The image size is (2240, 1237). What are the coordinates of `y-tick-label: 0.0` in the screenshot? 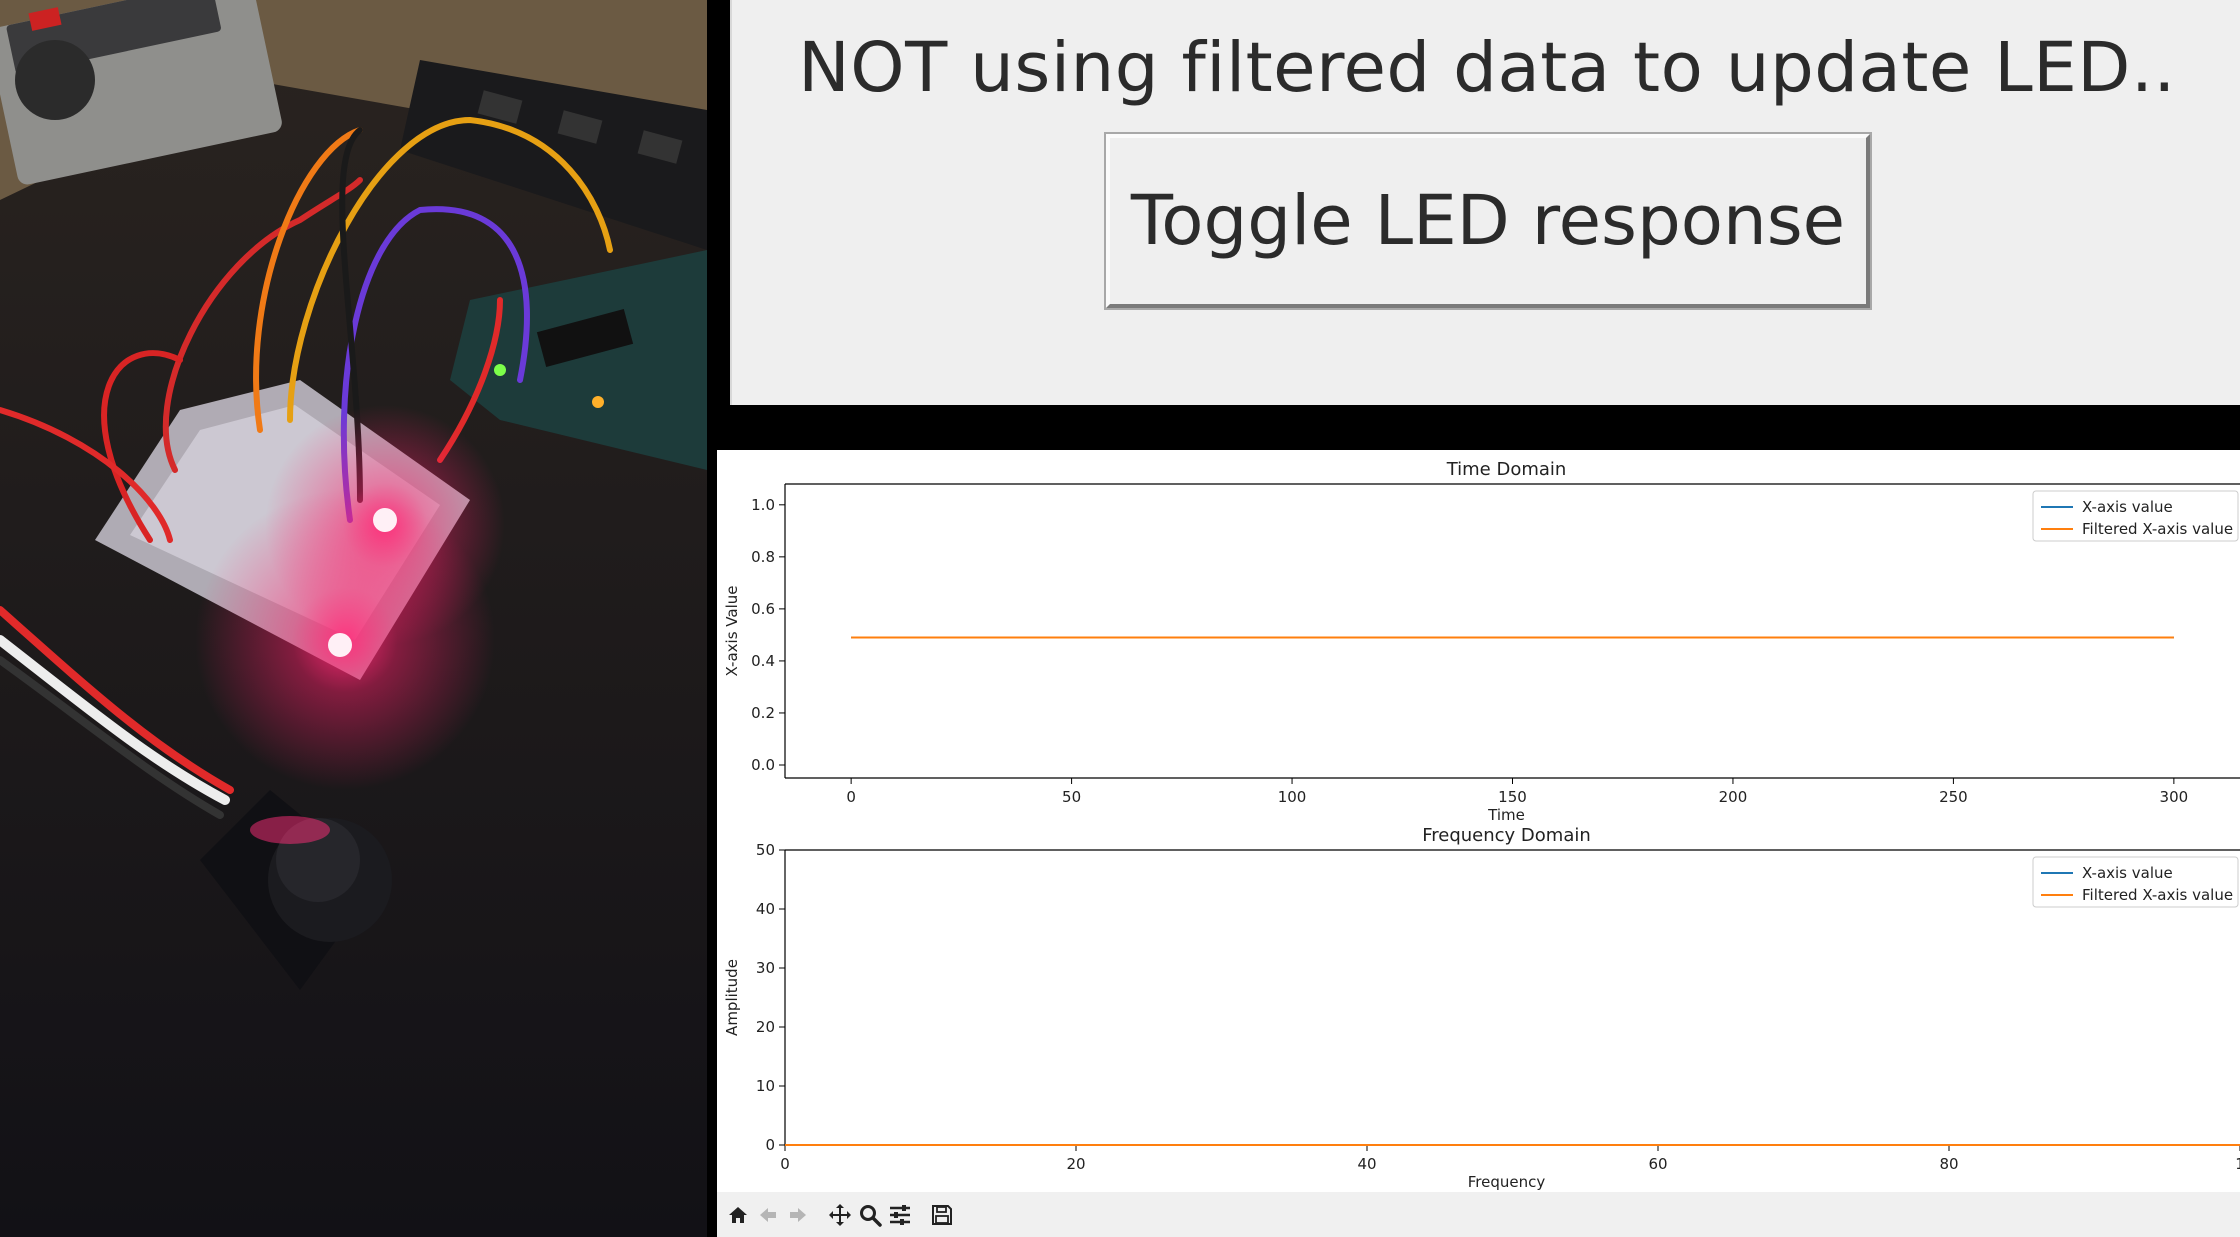 It's located at (763, 765).